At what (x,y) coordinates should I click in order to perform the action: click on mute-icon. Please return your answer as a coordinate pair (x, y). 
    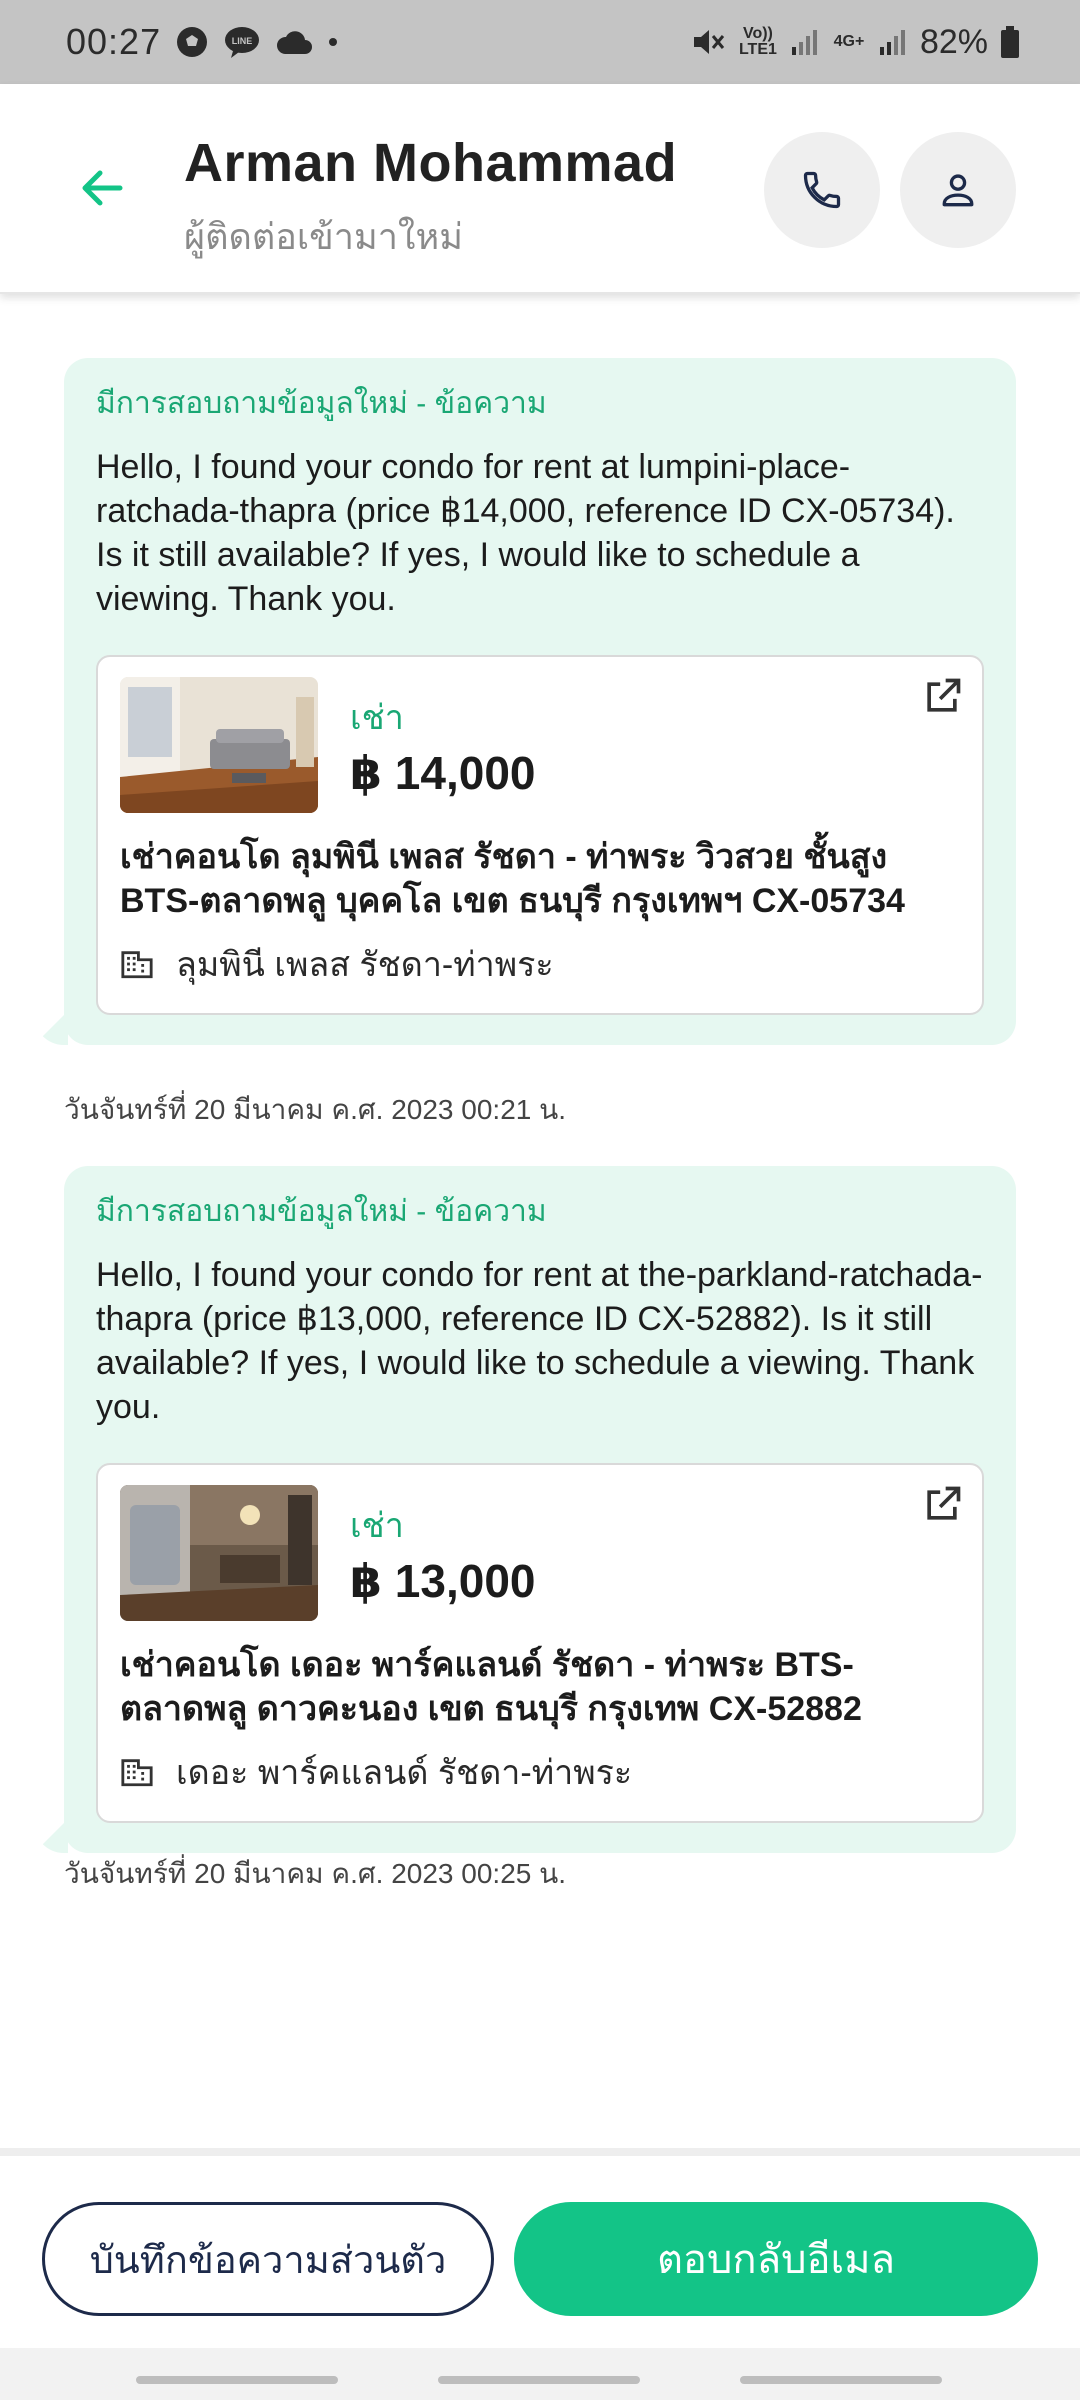
    Looking at the image, I should click on (708, 42).